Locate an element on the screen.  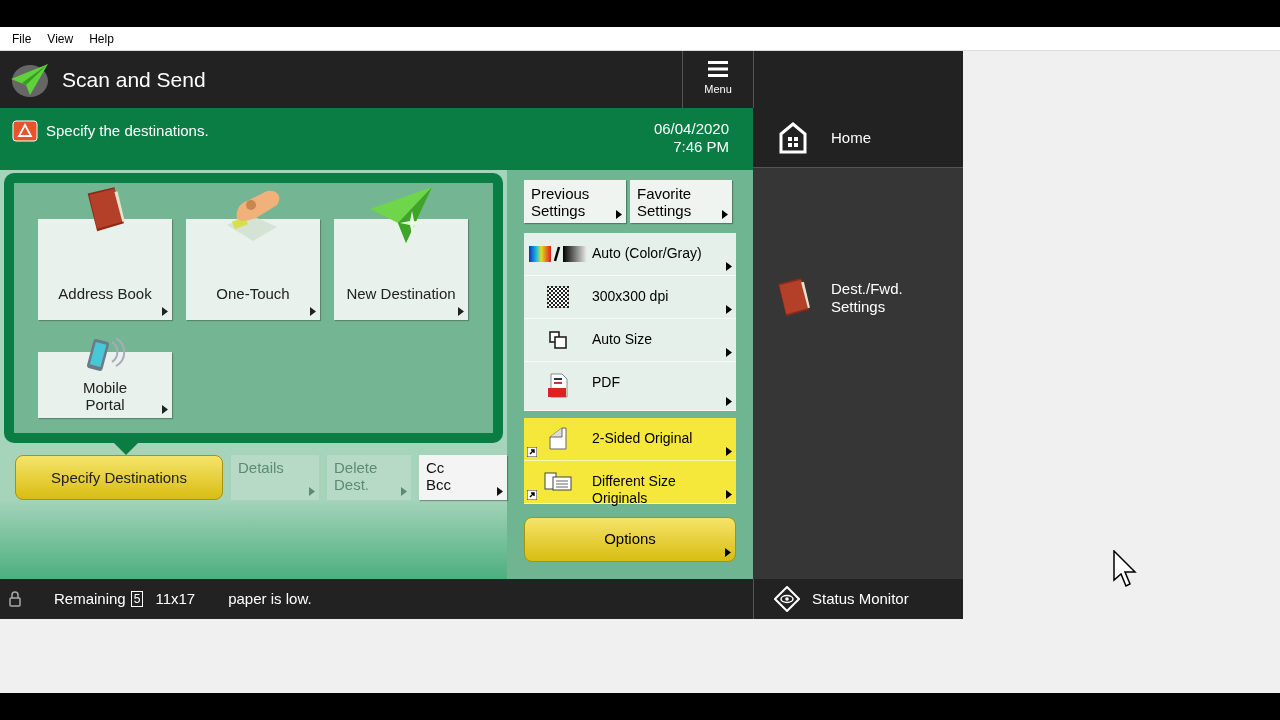
remaining-label: Remaining is located at coordinates (90, 598).